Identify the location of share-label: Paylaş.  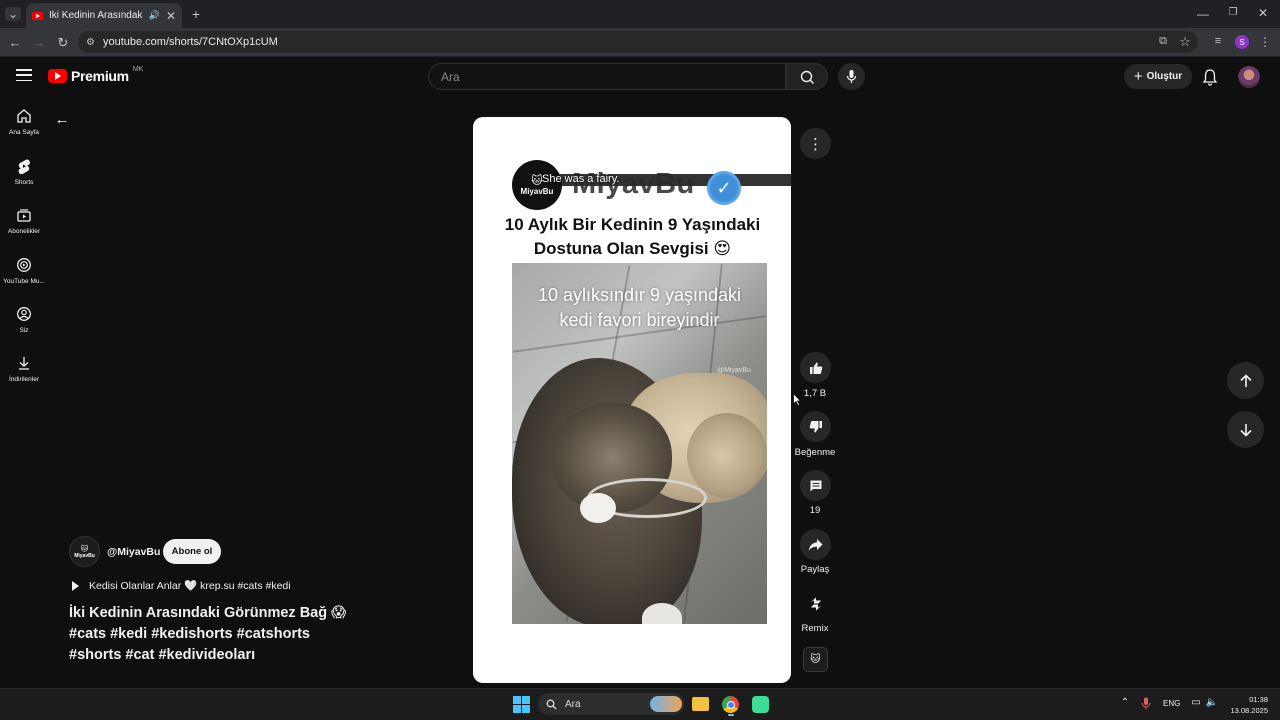
(815, 569).